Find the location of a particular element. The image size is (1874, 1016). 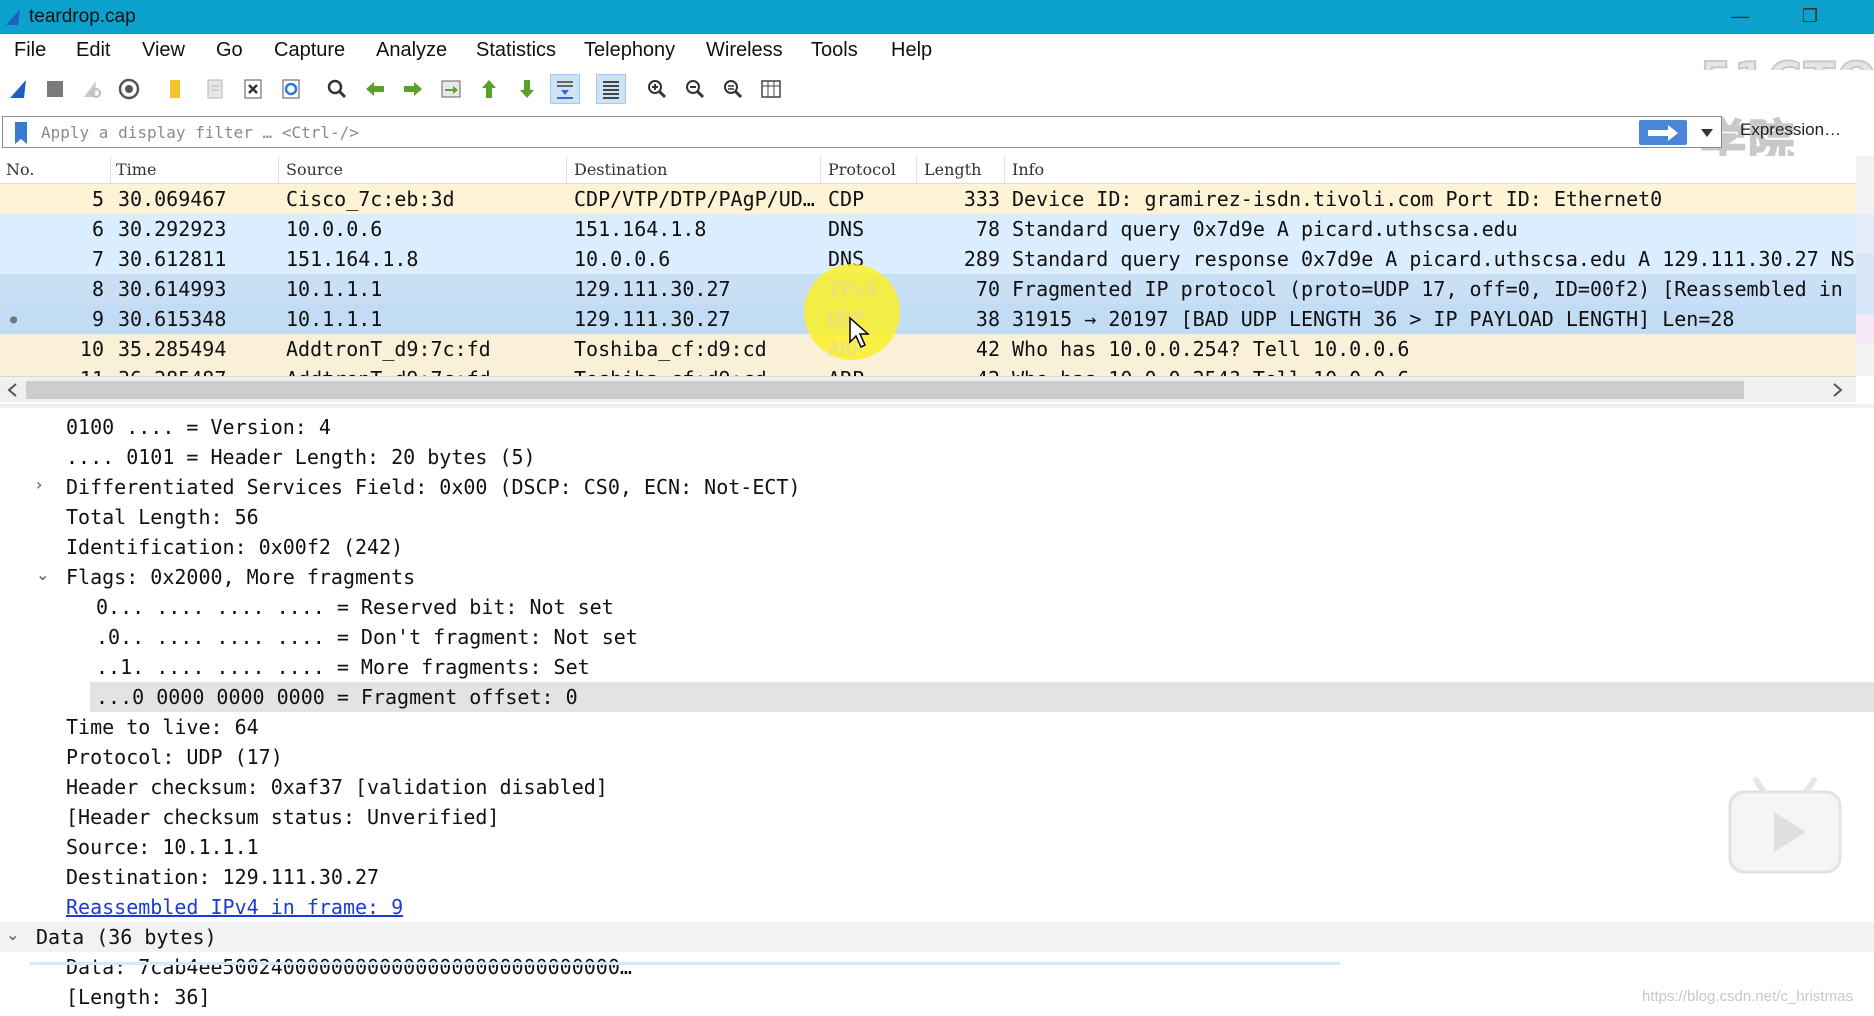

expand-arrow-icon: › is located at coordinates (39, 484).